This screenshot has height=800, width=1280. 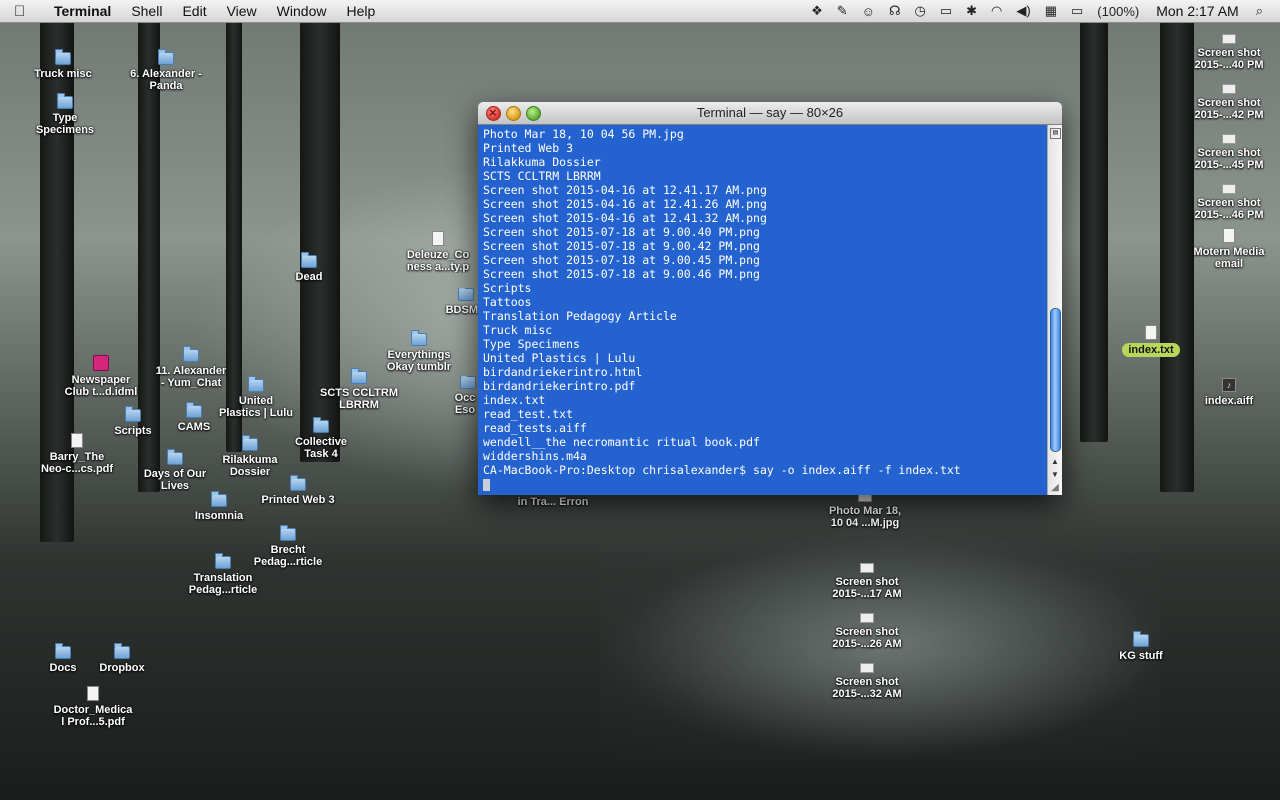 What do you see at coordinates (65, 114) in the screenshot?
I see `desktop-folder-icon: Type Specimens` at bounding box center [65, 114].